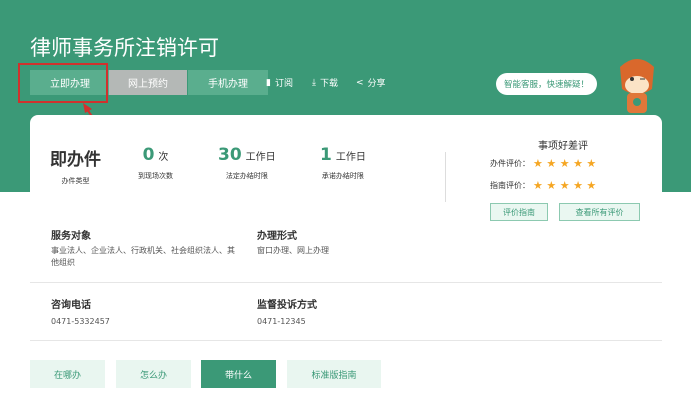 This screenshot has height=400, width=691. Describe the element at coordinates (238, 374) in the screenshot. I see `tab-what-to-bring: 带什么` at that location.